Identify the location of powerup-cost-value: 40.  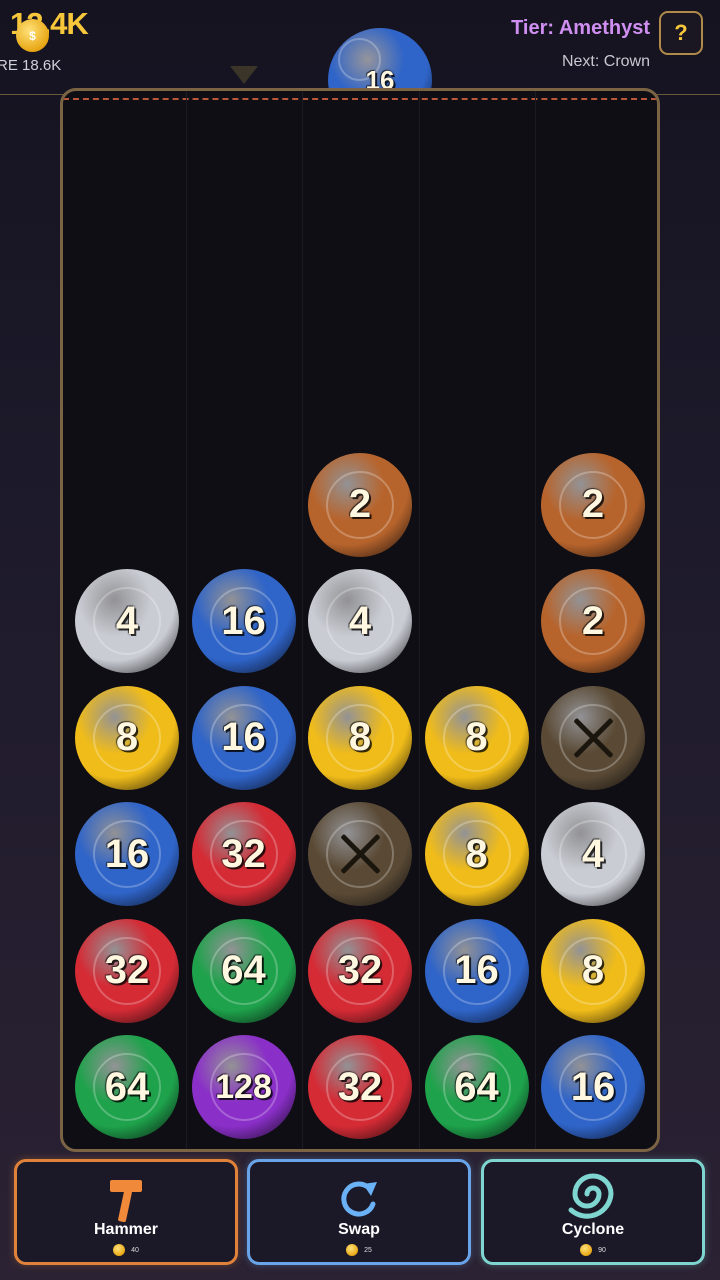
(135, 1250).